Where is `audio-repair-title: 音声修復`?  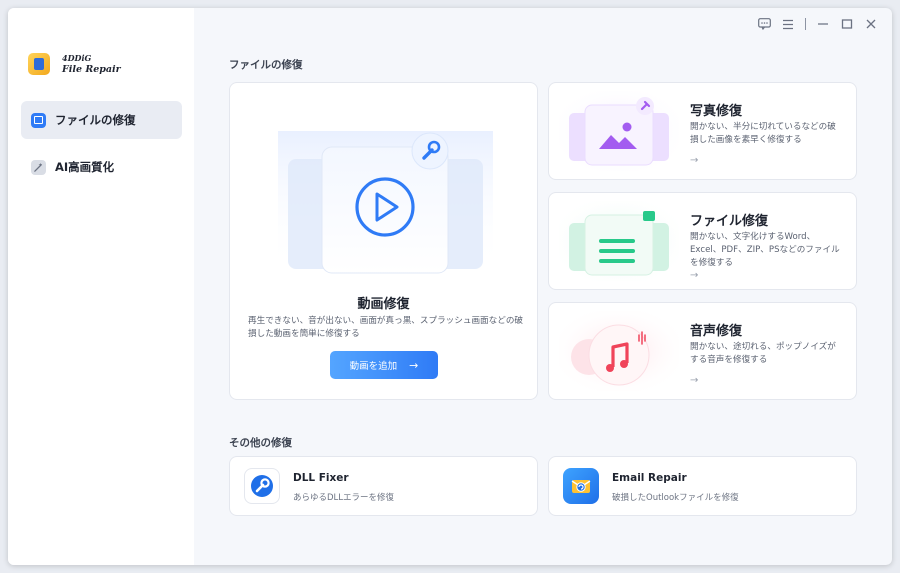
audio-repair-title: 音声修復 is located at coordinates (716, 331).